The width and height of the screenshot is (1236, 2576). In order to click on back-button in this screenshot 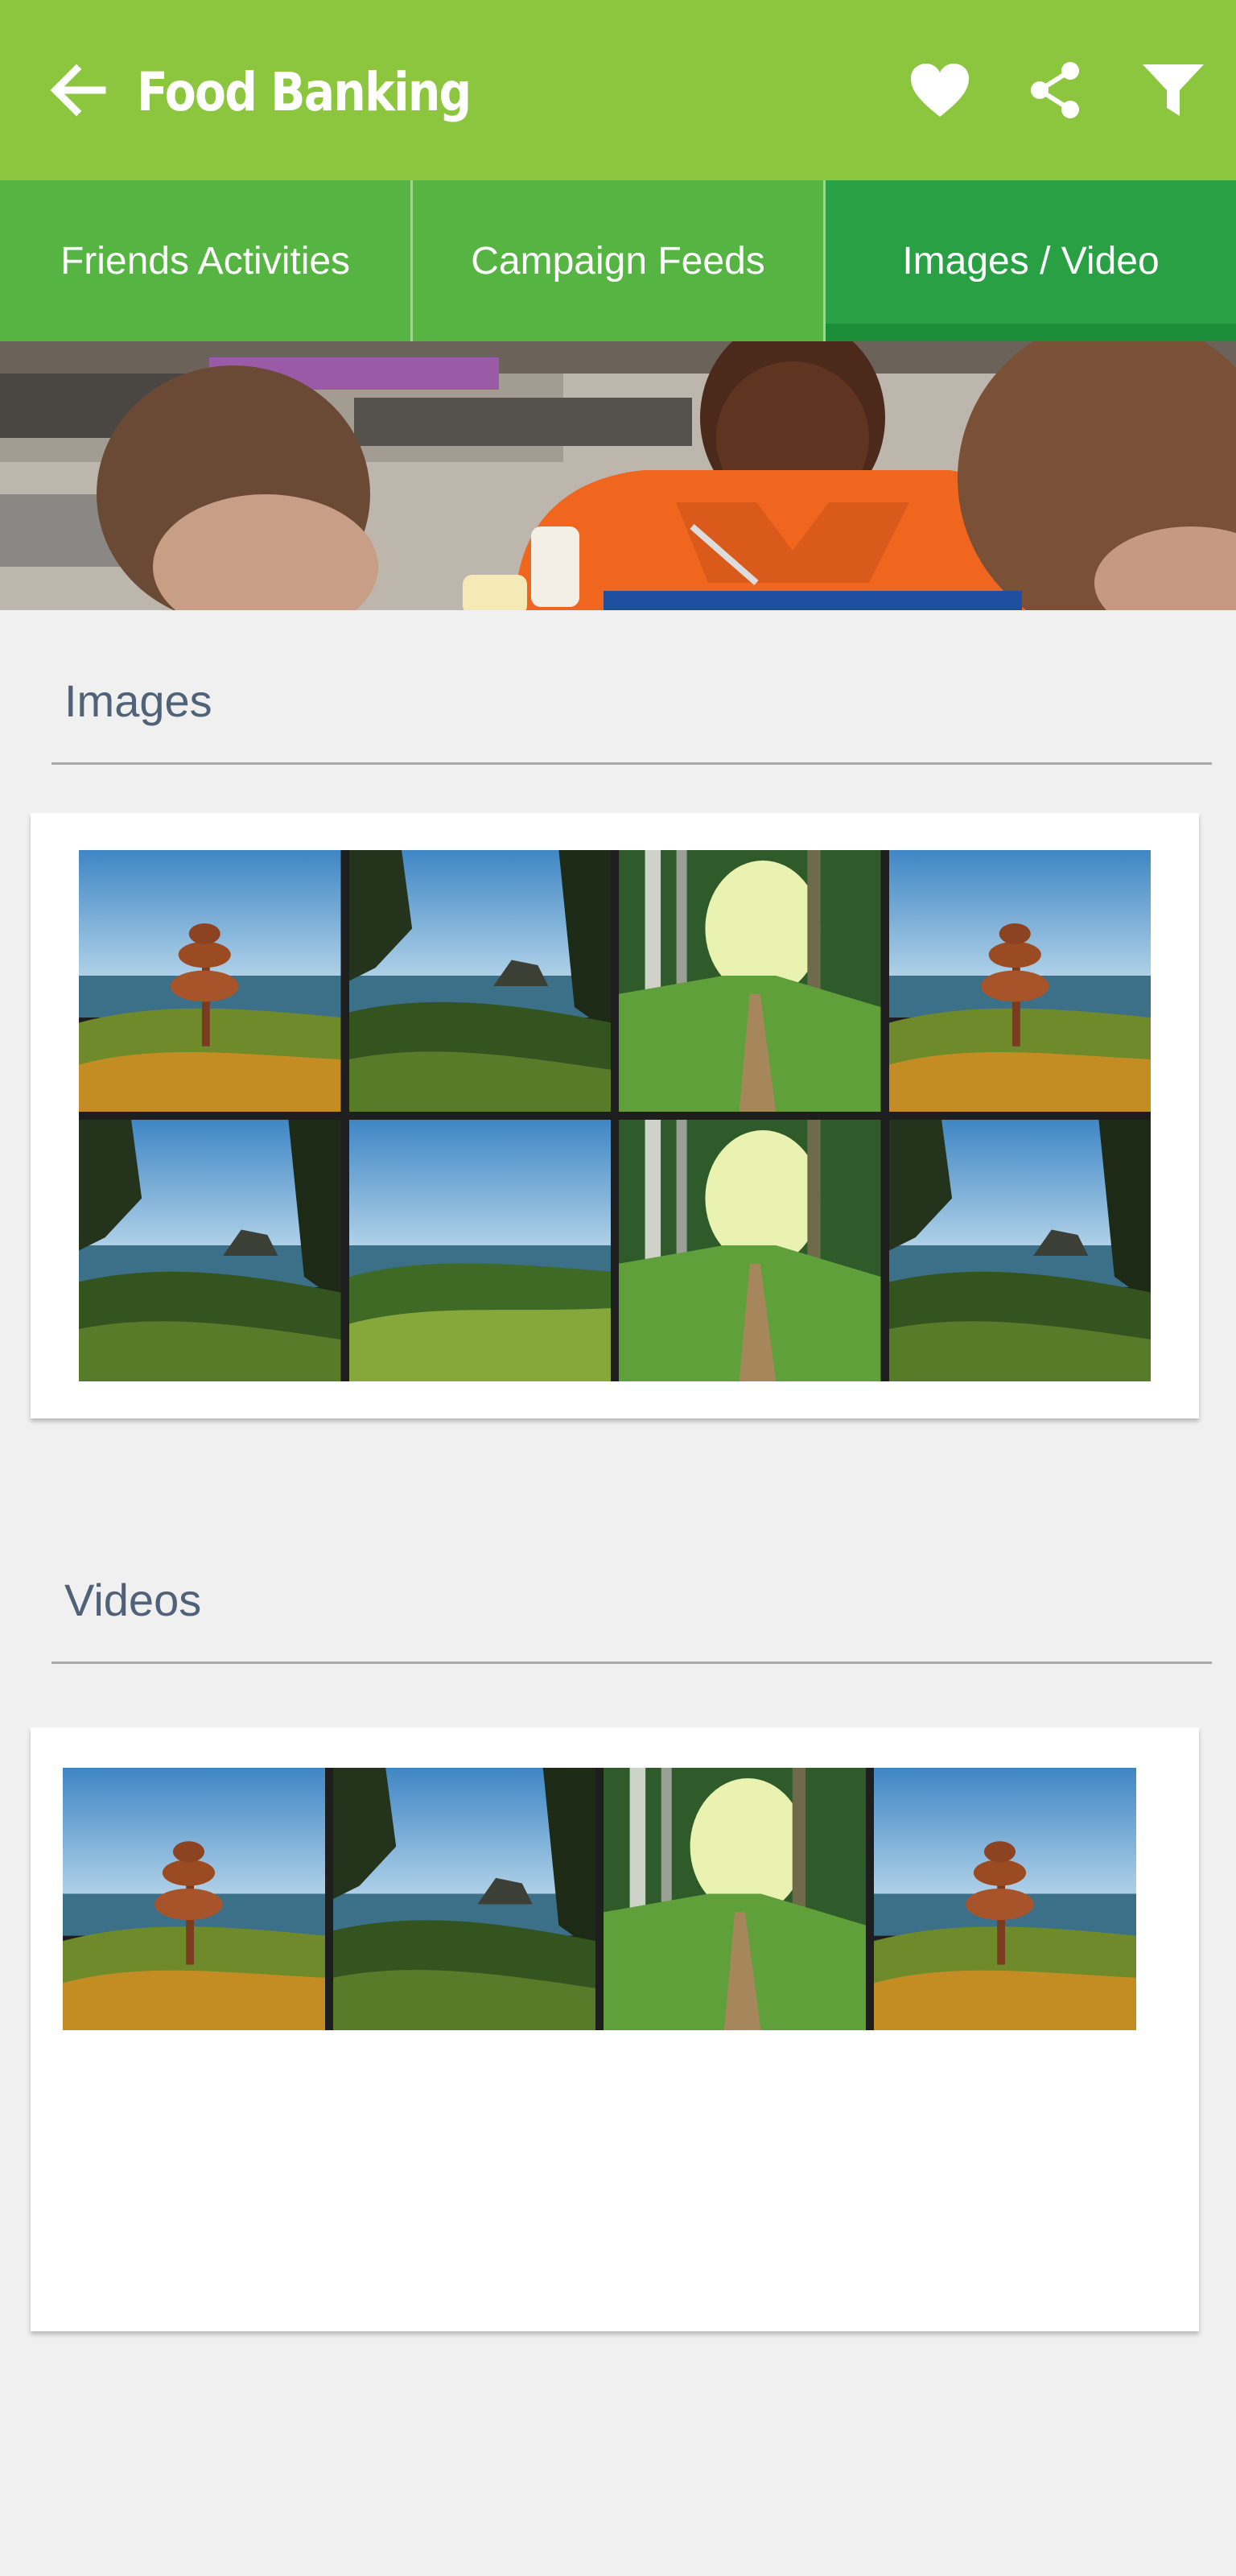, I will do `click(78, 90)`.